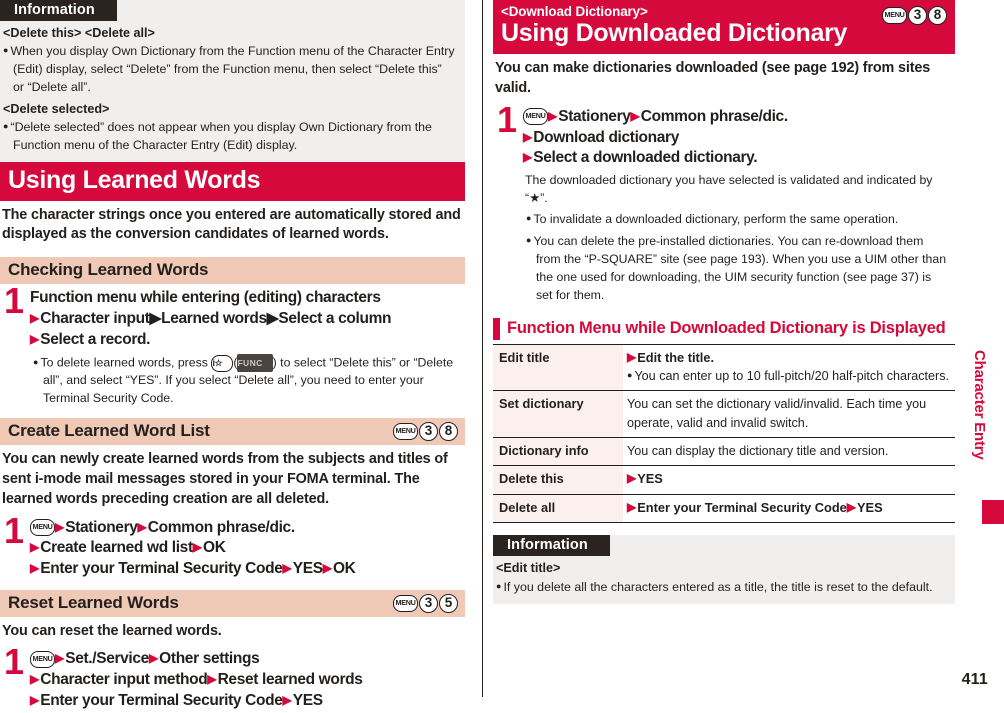  What do you see at coordinates (574, 11) in the screenshot?
I see `section-eyebrow: <Download Dictionary>` at bounding box center [574, 11].